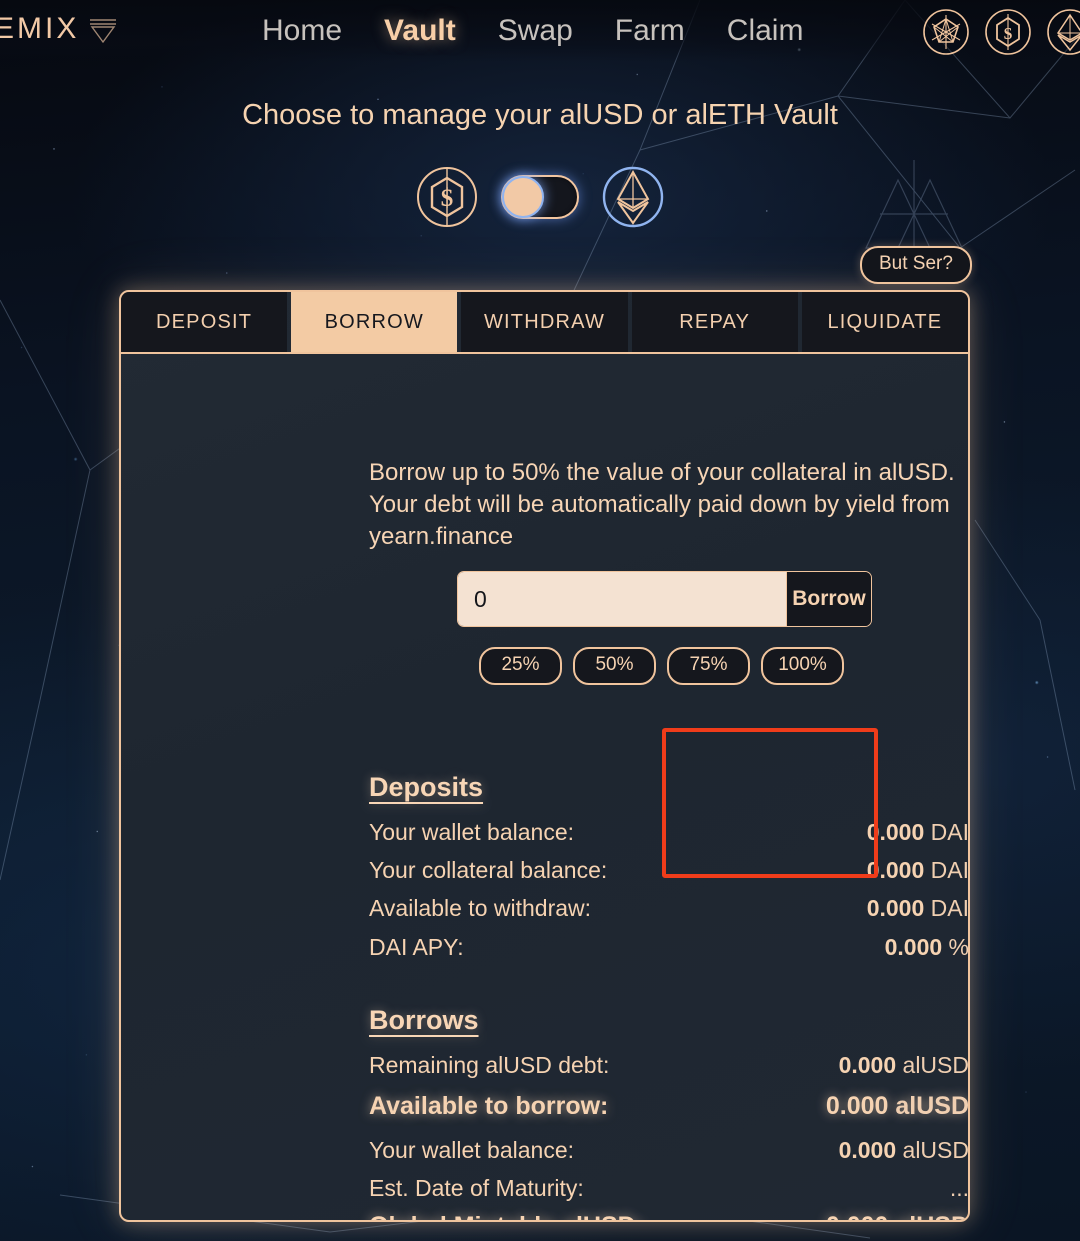 This screenshot has width=1080, height=1241. I want to click on stat-row-collateral-balance-dai: Your collateral balance: 0.000 DAI, so click(669, 870).